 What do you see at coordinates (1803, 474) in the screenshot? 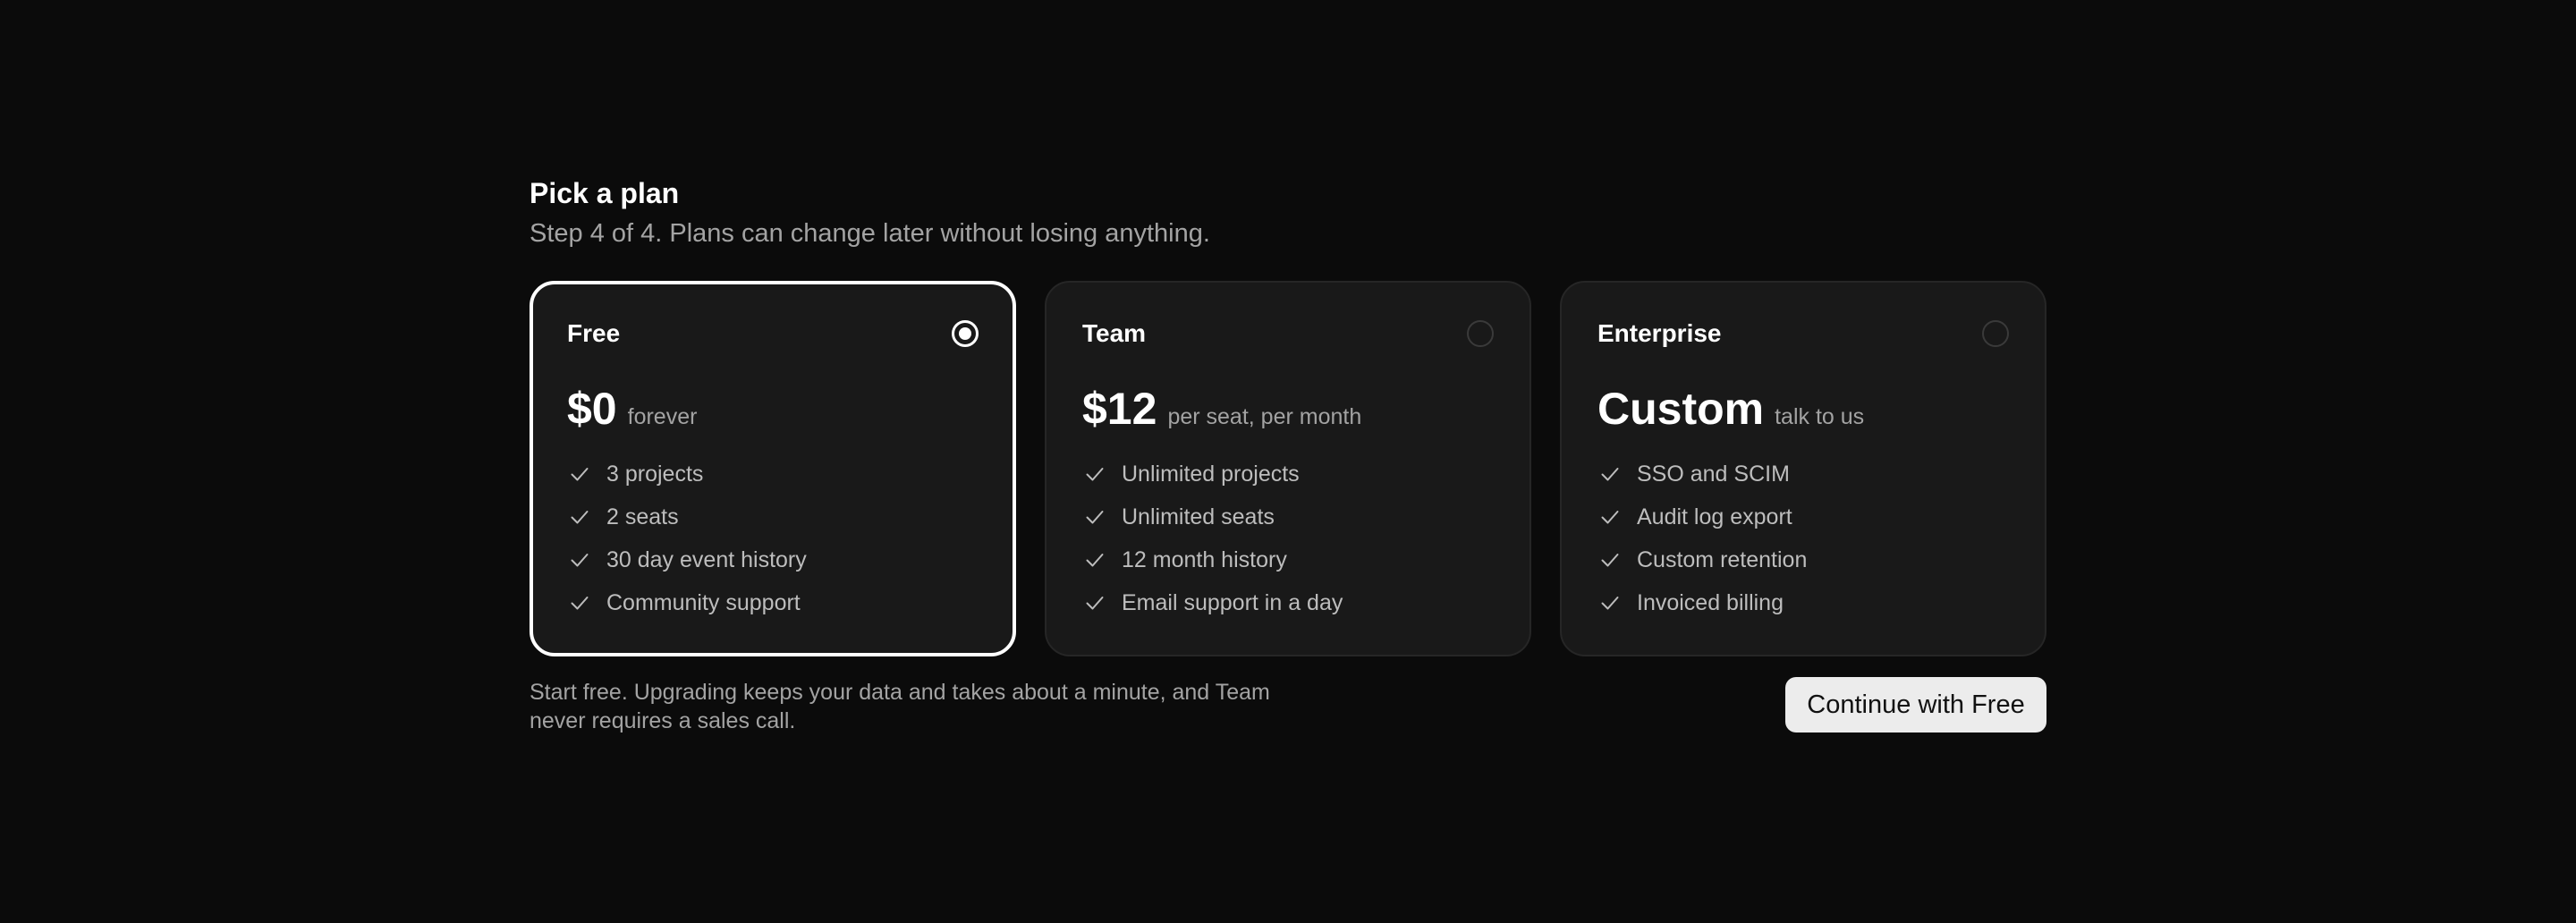
I see `feature-item: SSO and SCIM` at bounding box center [1803, 474].